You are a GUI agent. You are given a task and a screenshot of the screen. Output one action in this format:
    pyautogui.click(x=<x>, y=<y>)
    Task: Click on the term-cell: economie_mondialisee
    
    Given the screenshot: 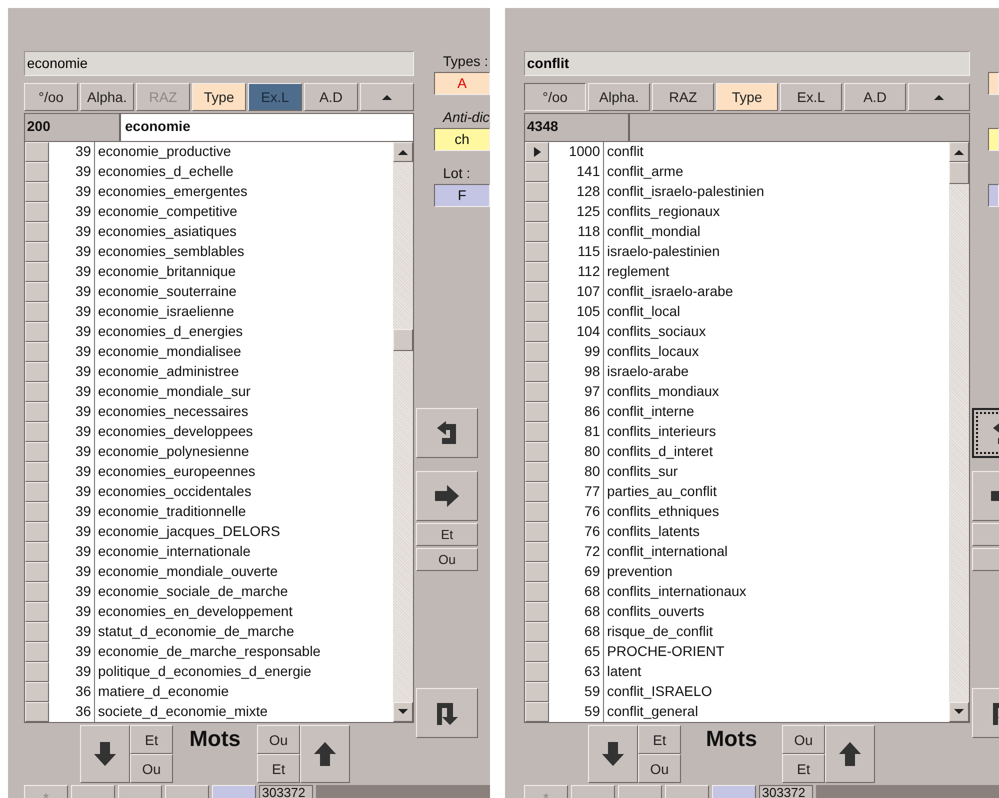 What is the action you would take?
    pyautogui.click(x=168, y=352)
    